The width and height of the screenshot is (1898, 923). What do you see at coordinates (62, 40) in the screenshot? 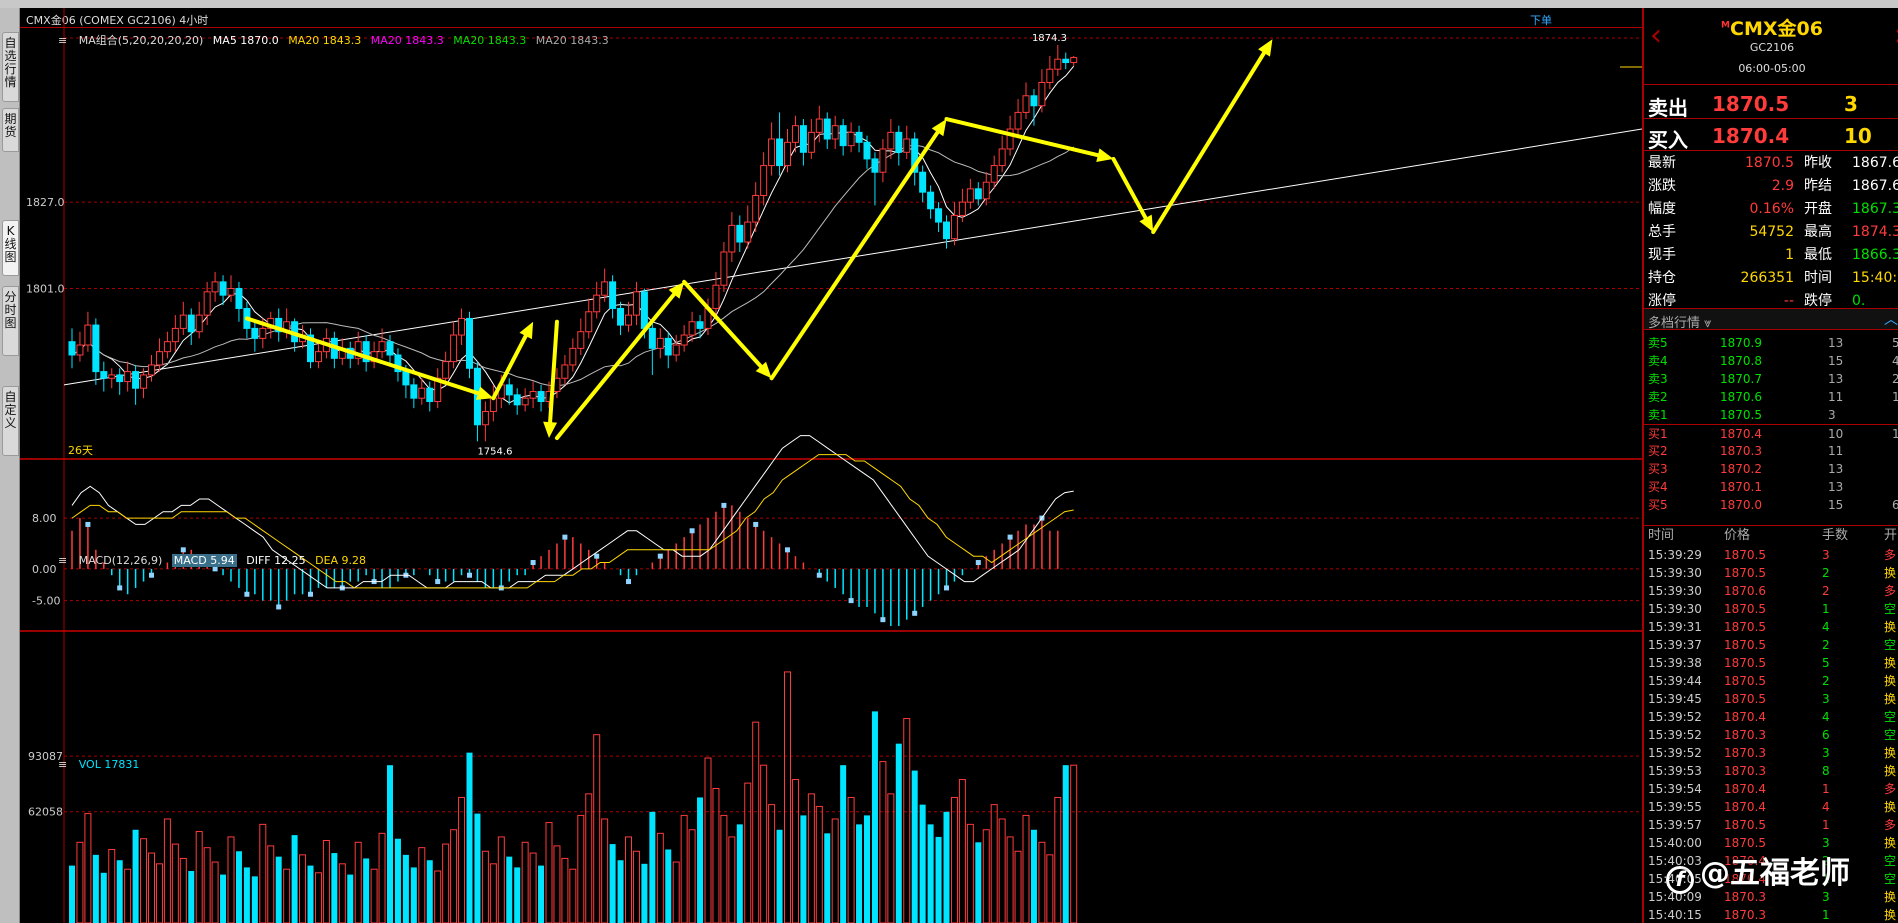
I see `price-menu-icon: ≡` at bounding box center [62, 40].